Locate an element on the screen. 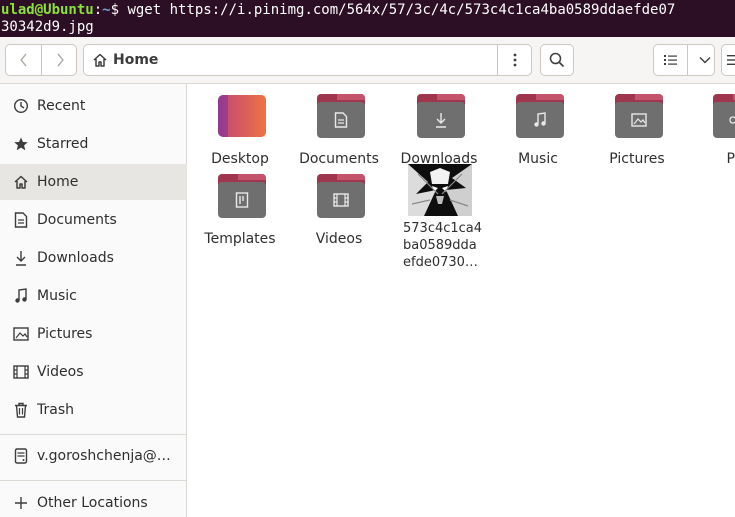 The image size is (735, 517). navigation-group is located at coordinates (41, 60).